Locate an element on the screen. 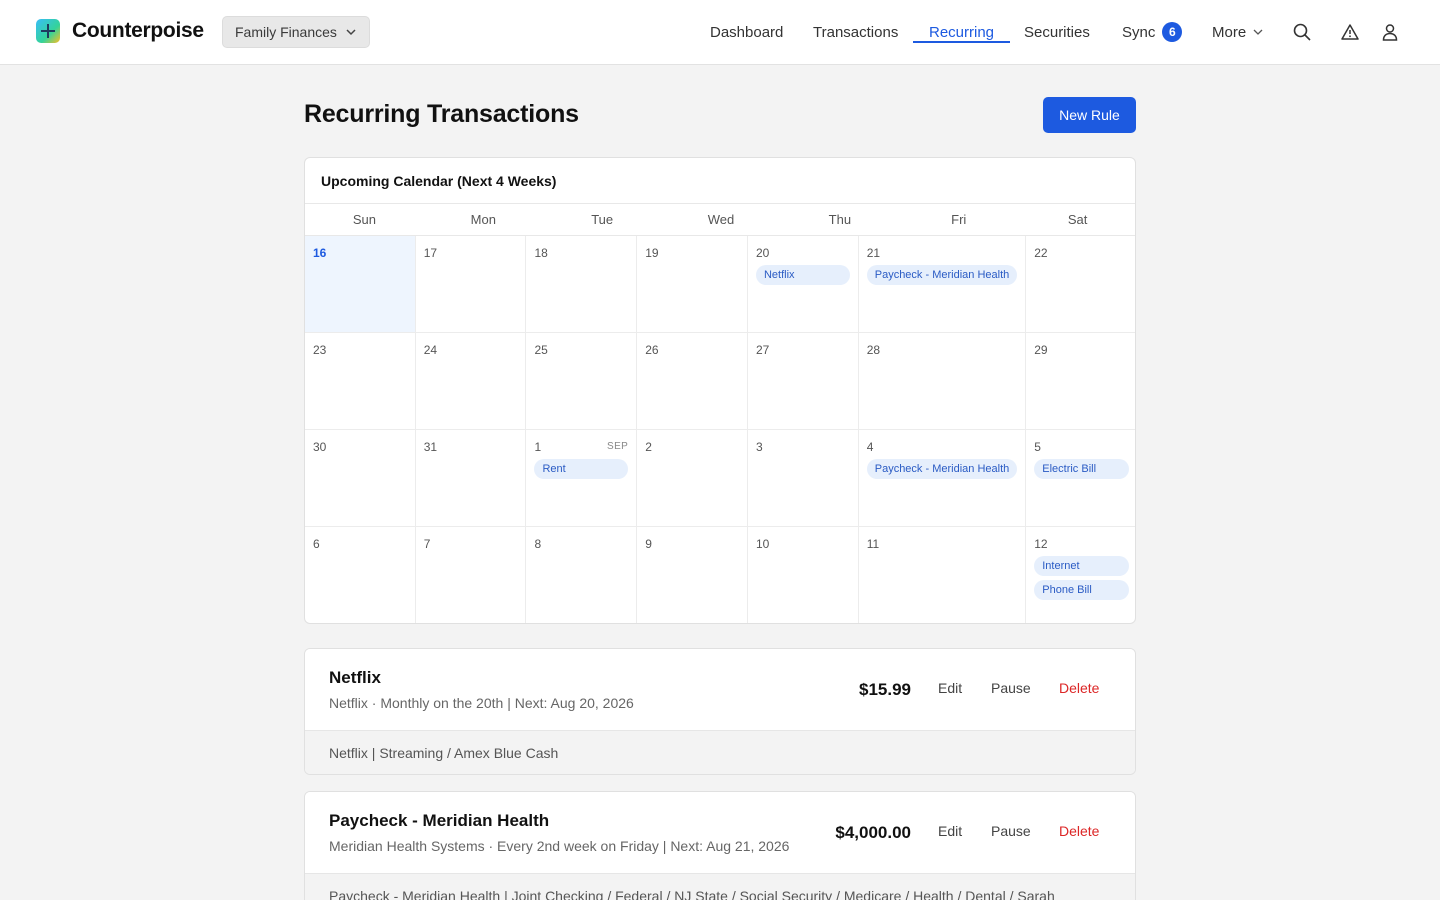 The height and width of the screenshot is (900, 1440). rule-name: Paycheck - Meridian Health is located at coordinates (439, 820).